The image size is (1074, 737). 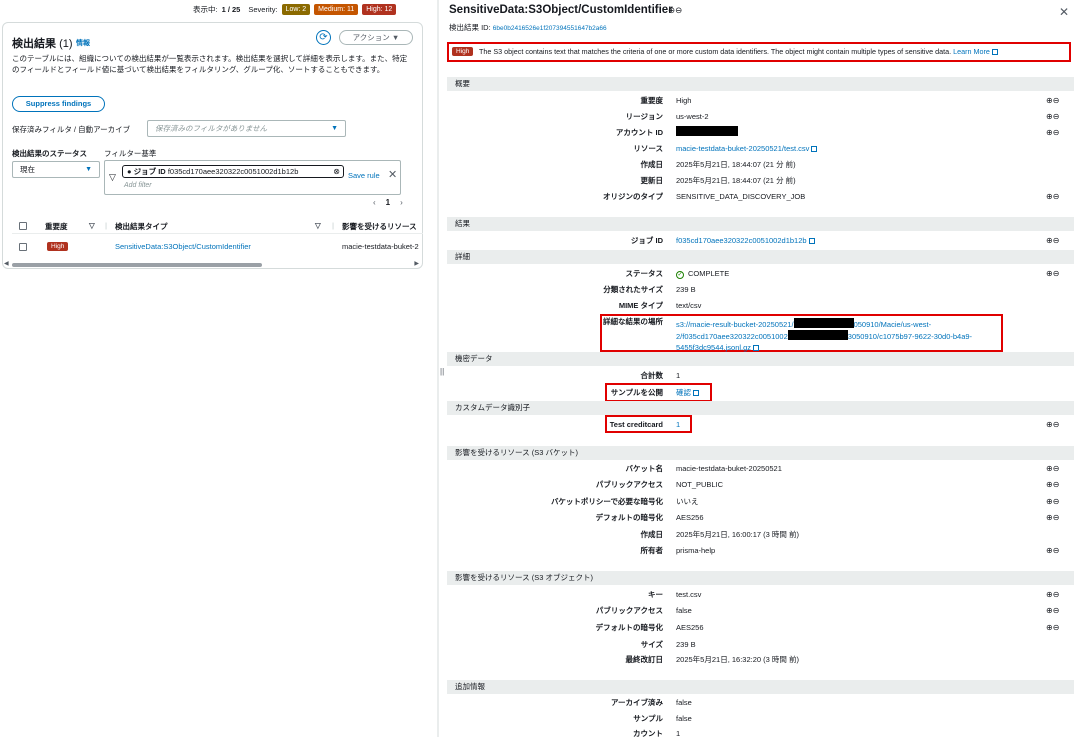 What do you see at coordinates (760, 687) in the screenshot?
I see `section-additional-info: 追加情報` at bounding box center [760, 687].